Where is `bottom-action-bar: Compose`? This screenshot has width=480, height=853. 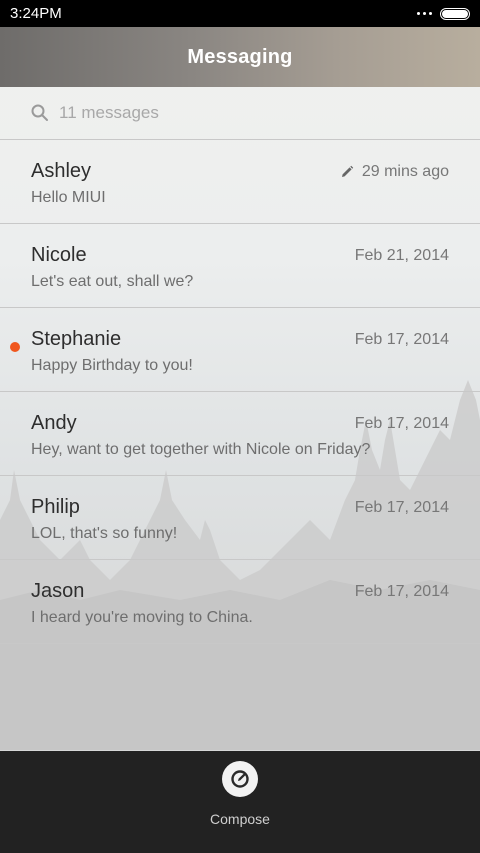
bottom-action-bar: Compose is located at coordinates (240, 802).